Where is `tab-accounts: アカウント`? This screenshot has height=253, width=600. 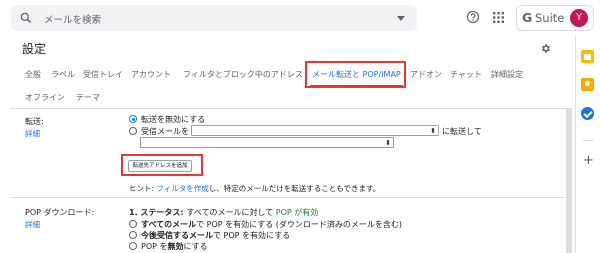
tab-accounts: アカウント is located at coordinates (151, 74).